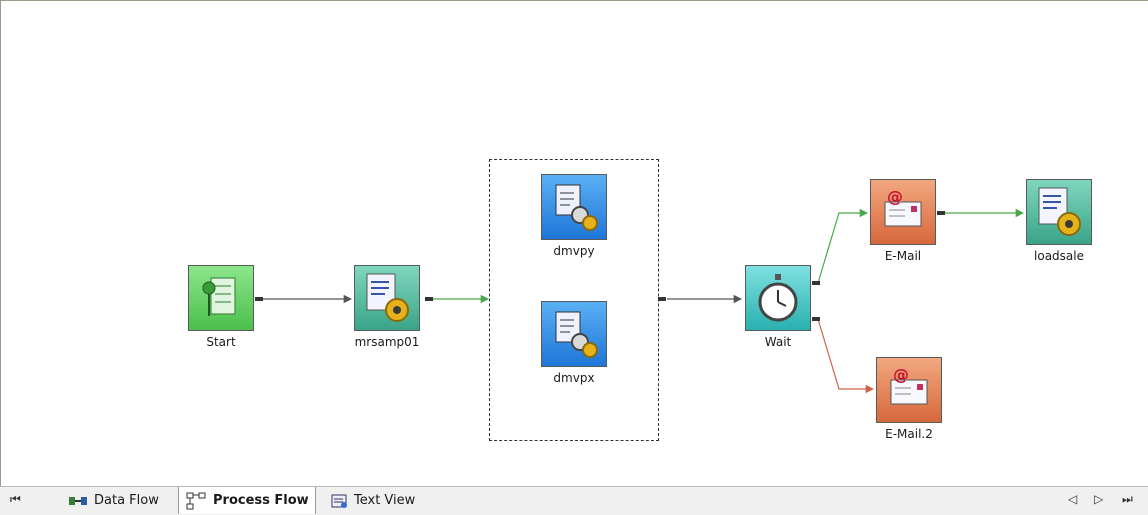  What do you see at coordinates (387, 342) in the screenshot?
I see `node-label: mrsamp01` at bounding box center [387, 342].